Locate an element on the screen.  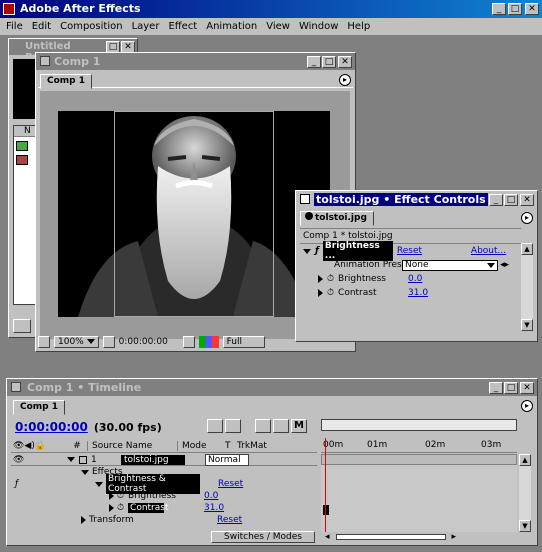
effect-minimize-icon: _ is located at coordinates (496, 200).